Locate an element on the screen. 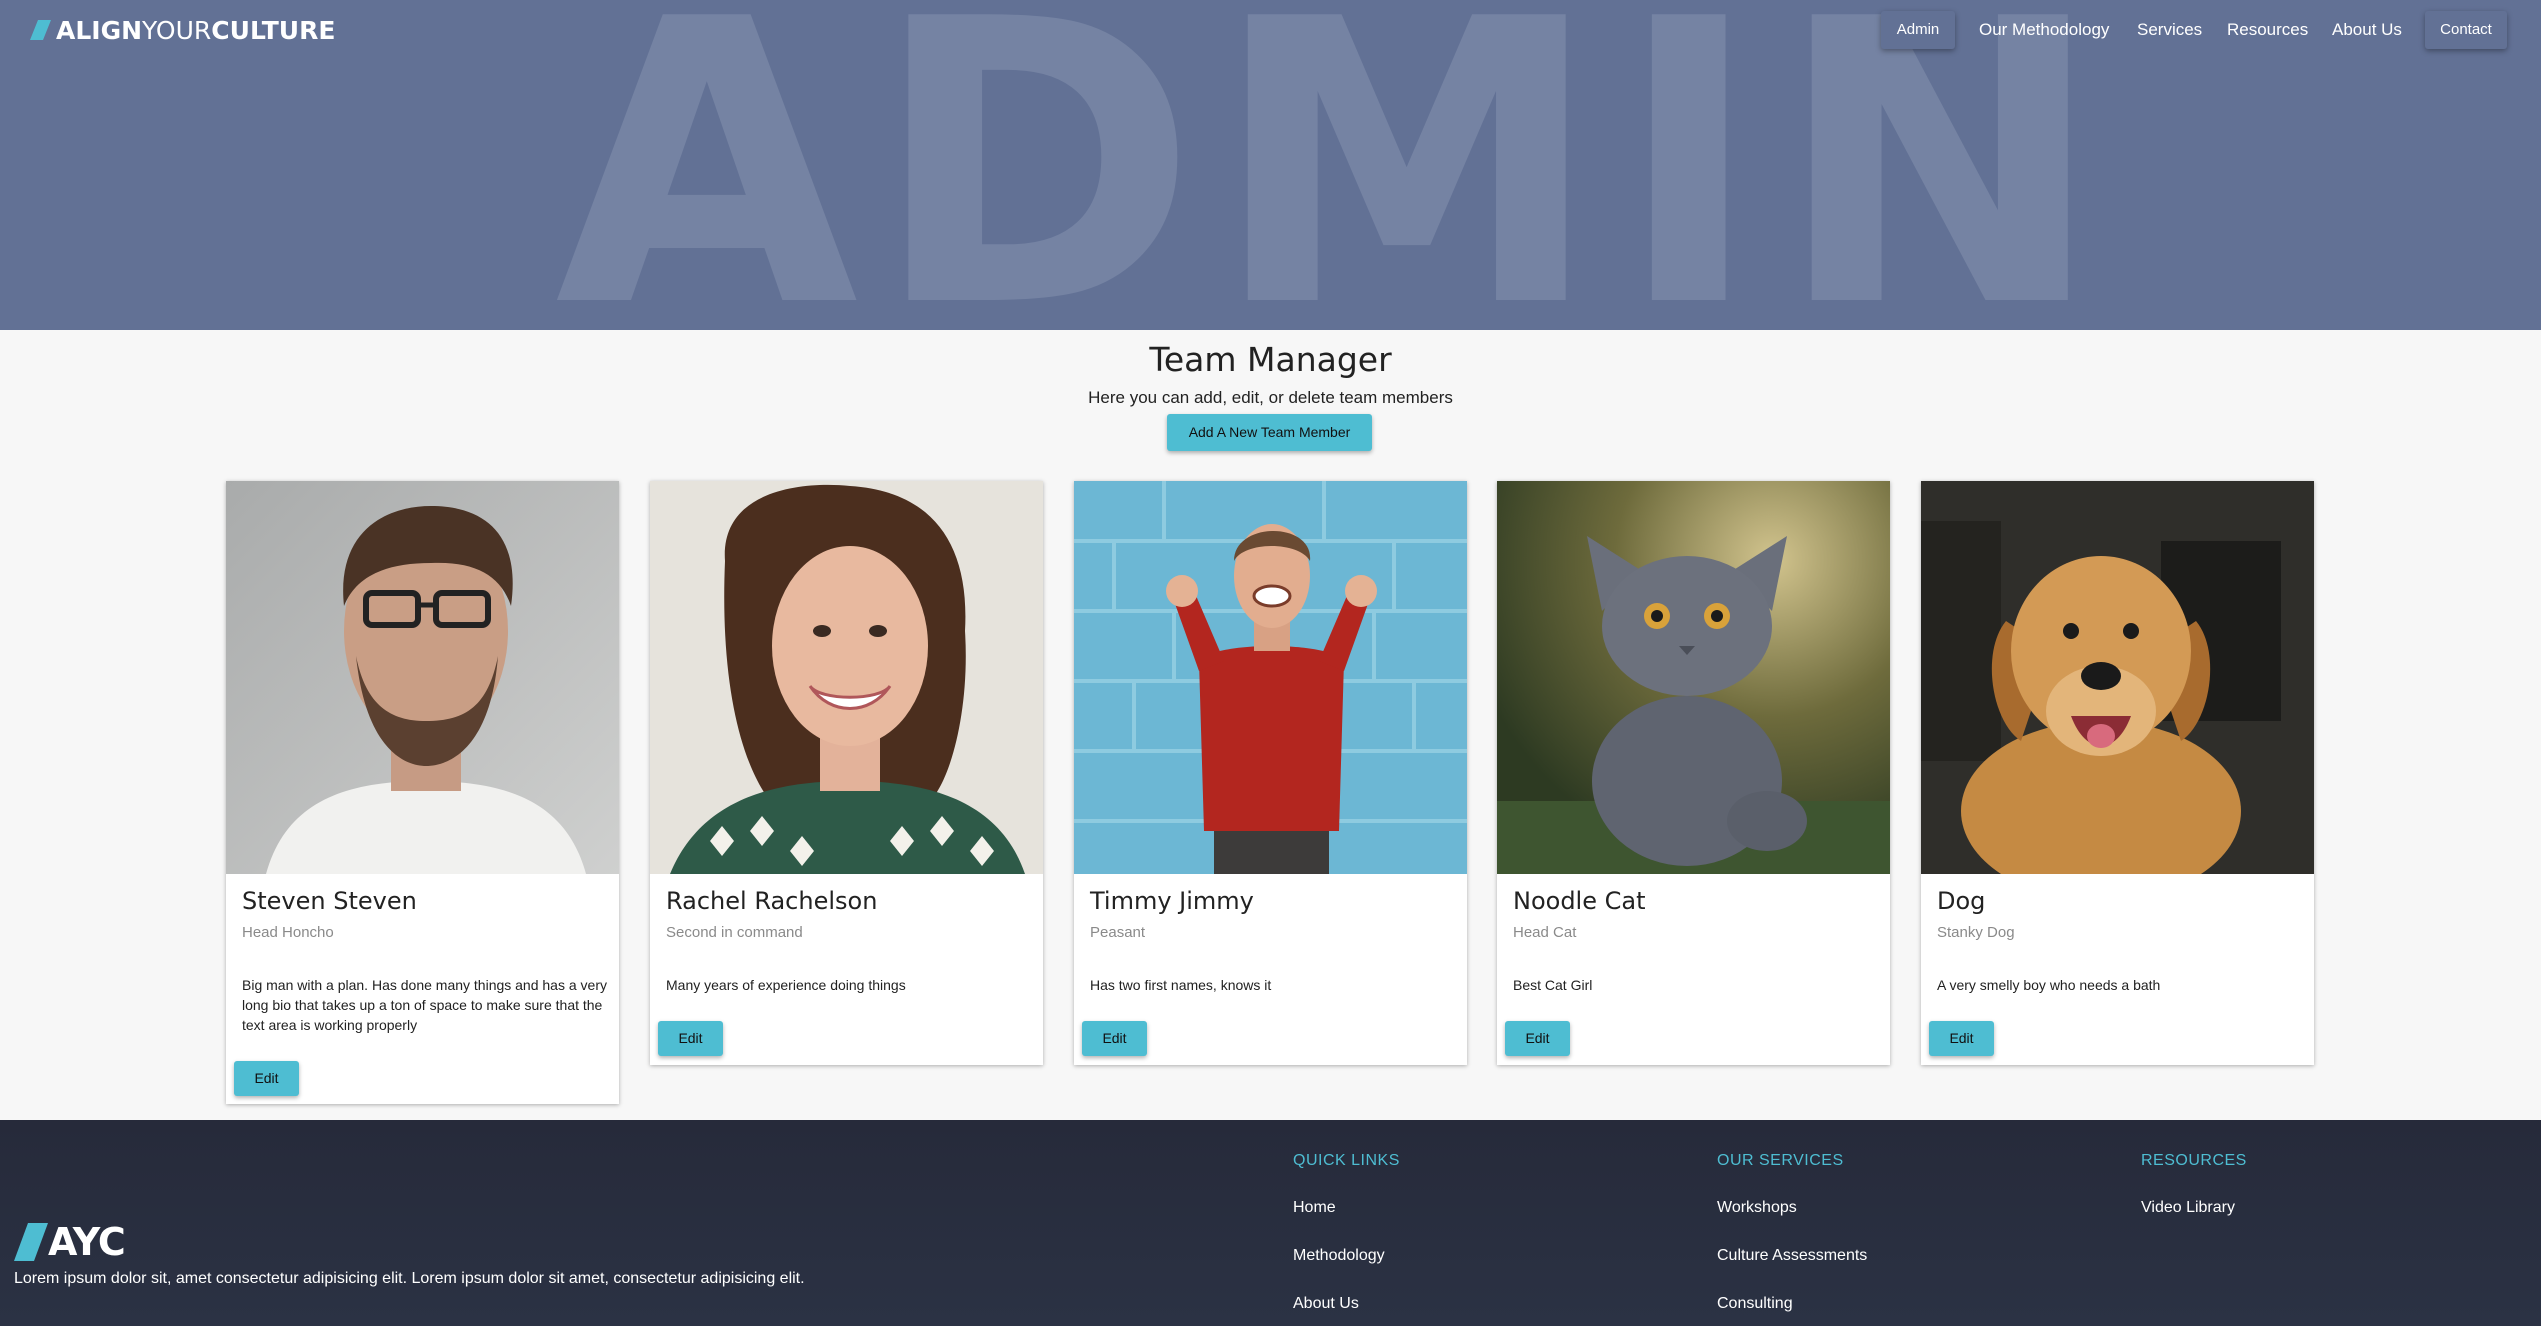  quick-links-heading: QUICK LINKS is located at coordinates (1346, 1160).